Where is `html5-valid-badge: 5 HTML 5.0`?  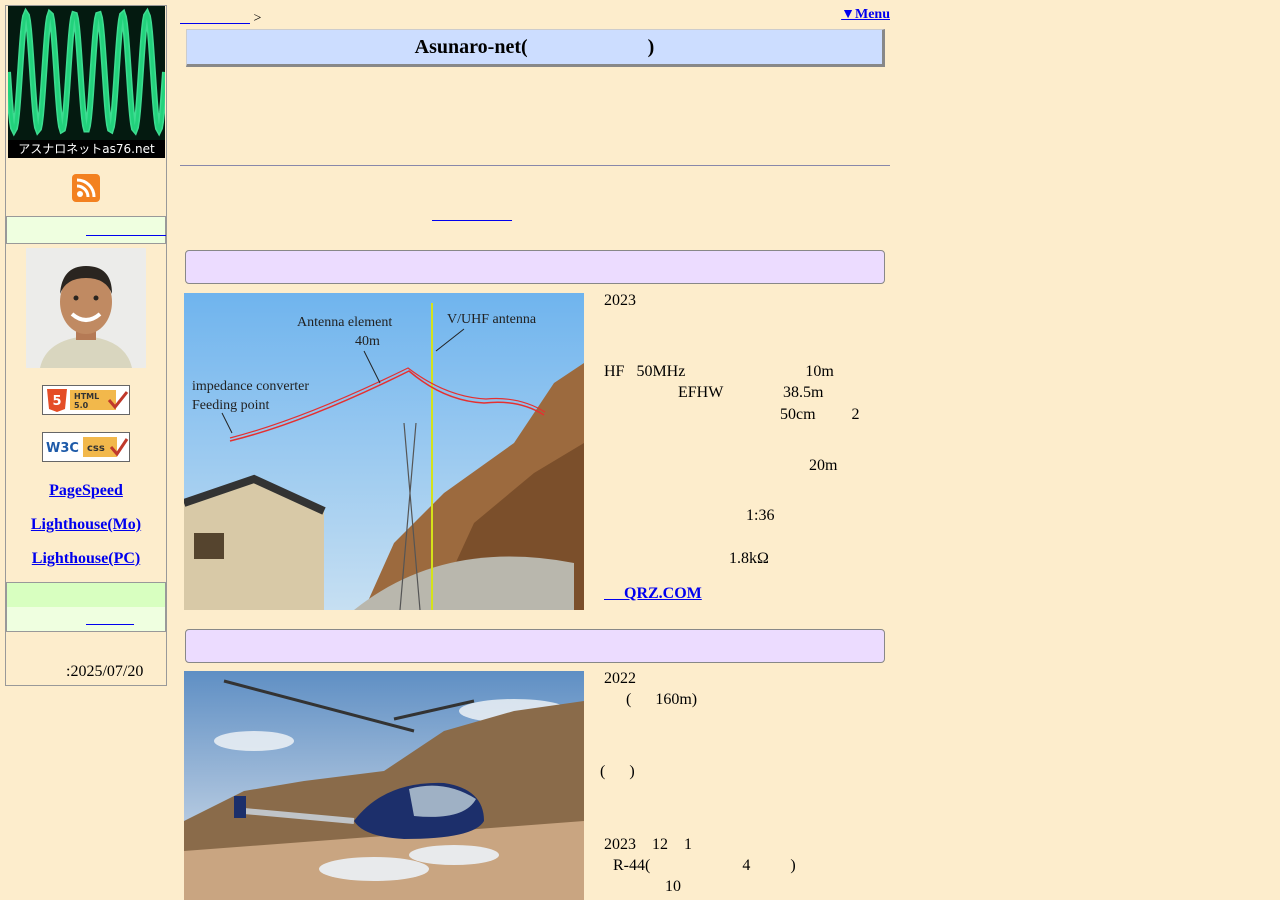 html5-valid-badge: 5 HTML 5.0 is located at coordinates (86, 400).